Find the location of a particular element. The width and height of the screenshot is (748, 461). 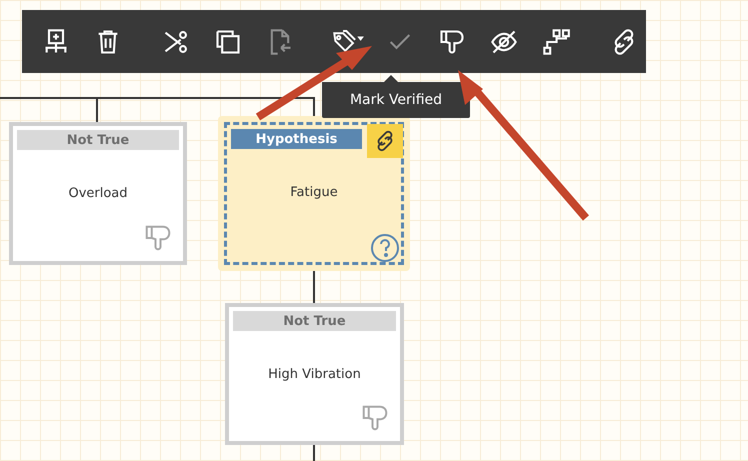

hierarchy-icon is located at coordinates (556, 42).